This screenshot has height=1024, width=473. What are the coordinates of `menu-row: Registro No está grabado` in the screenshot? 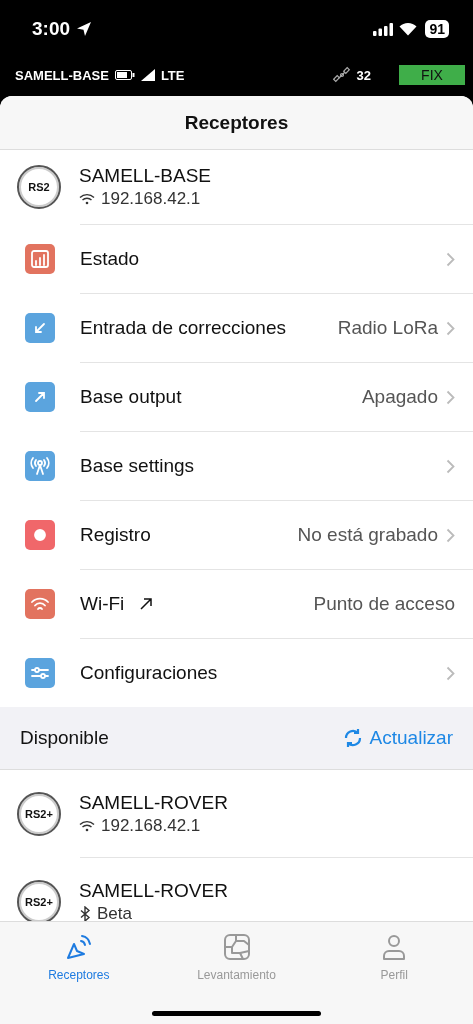 It's located at (236, 534).